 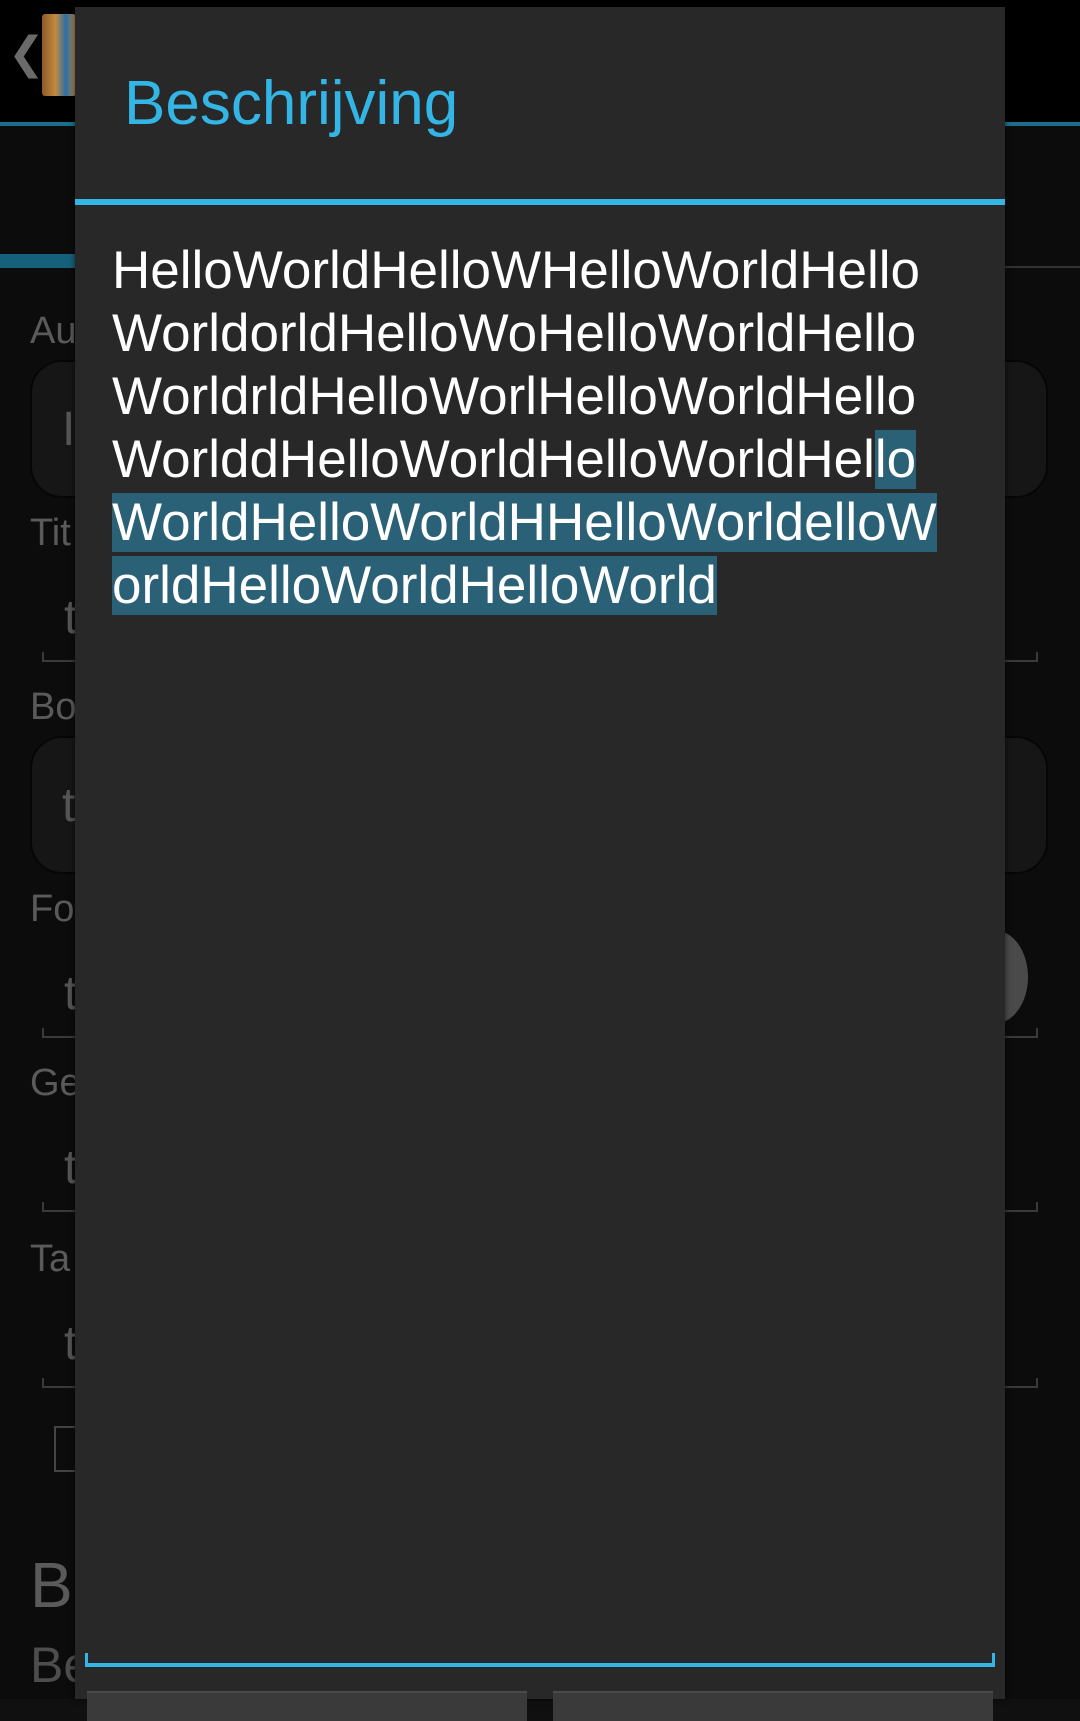 What do you see at coordinates (50, 1259) in the screenshot?
I see `label-tags: Ta` at bounding box center [50, 1259].